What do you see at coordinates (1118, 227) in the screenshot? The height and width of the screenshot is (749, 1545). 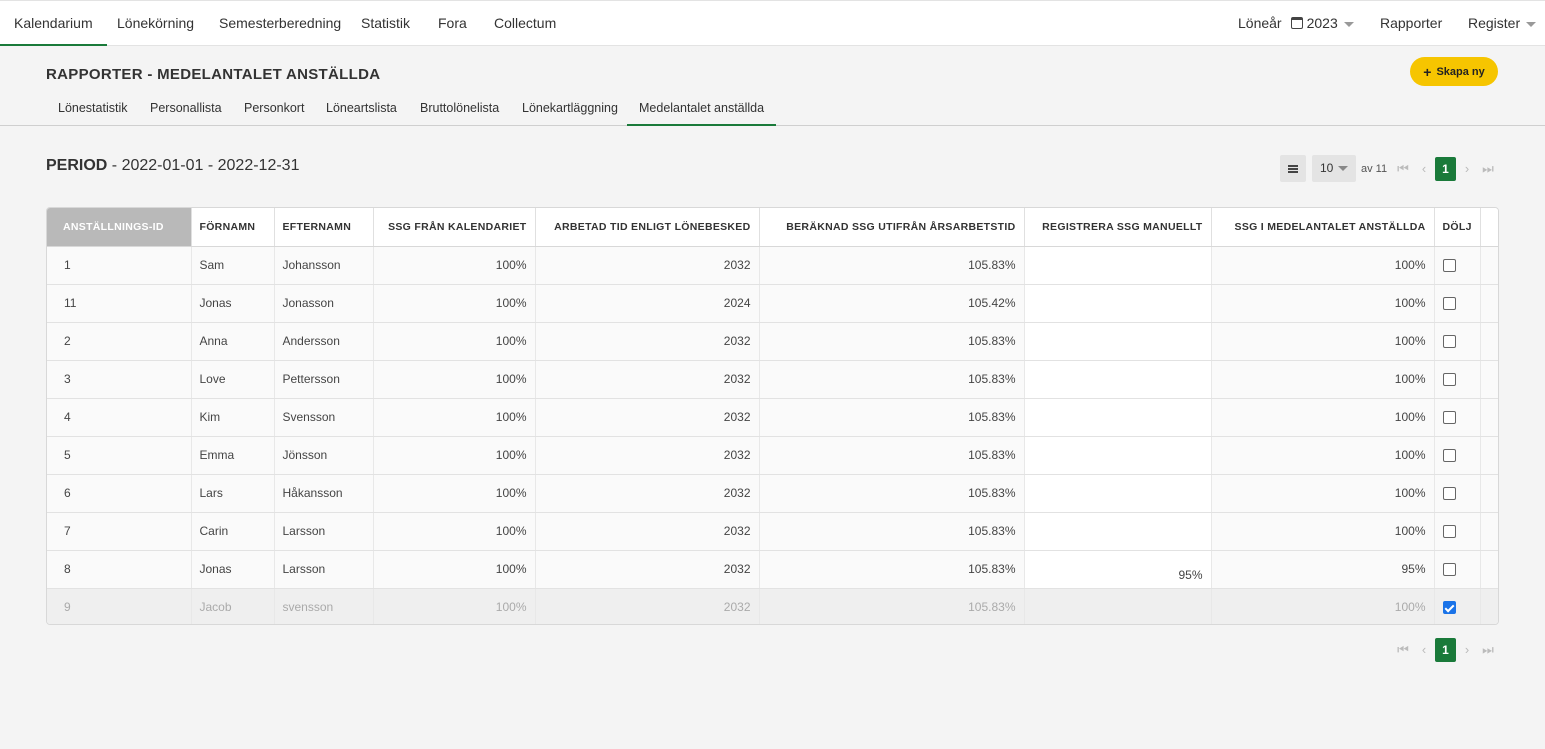 I see `column-header-manual-ssg: REGISTRERA SSG MANUELLT` at bounding box center [1118, 227].